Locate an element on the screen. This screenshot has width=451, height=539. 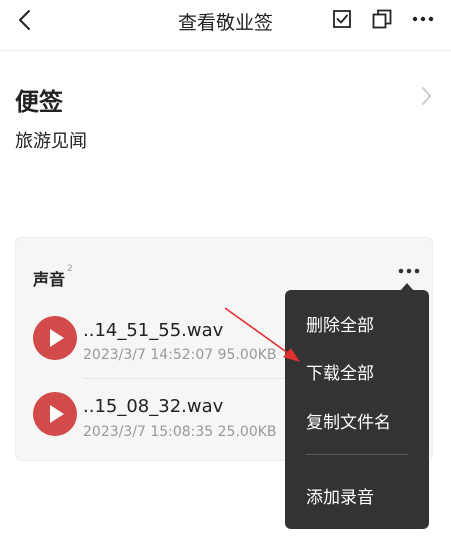
section-title: 便签 is located at coordinates (39, 102).